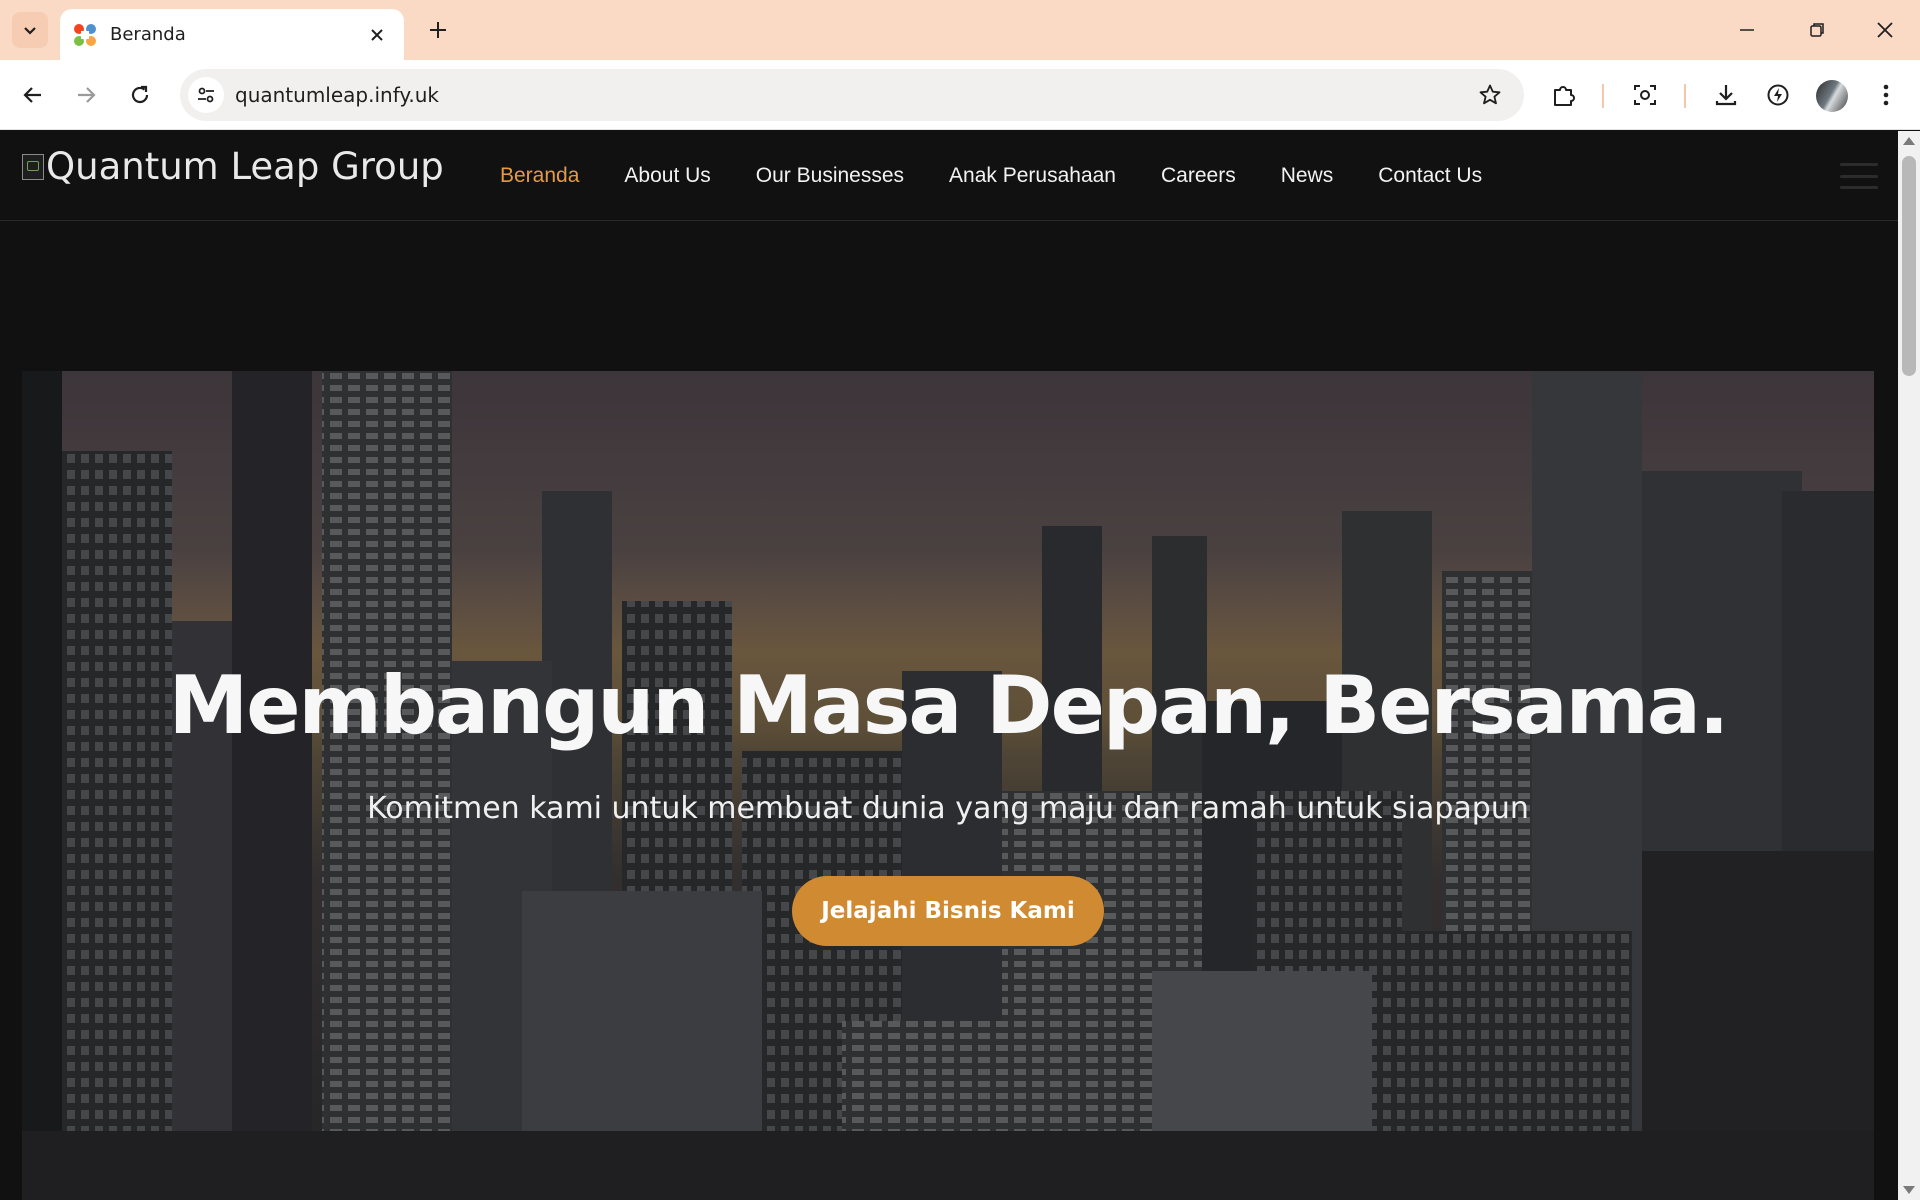  I want to click on lightning-icon, so click(1778, 95).